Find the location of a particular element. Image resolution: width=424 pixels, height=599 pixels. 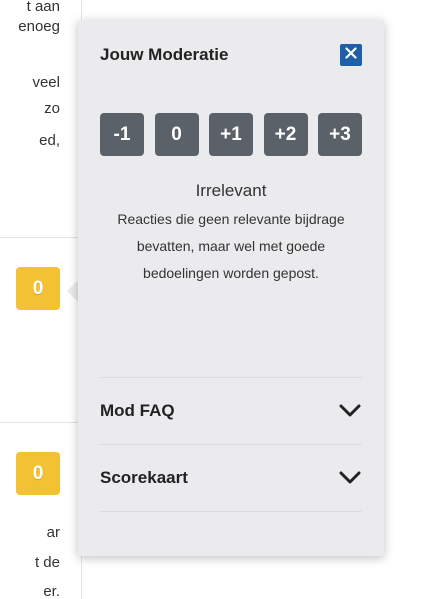

score-button-plus-2: +2 is located at coordinates (285, 134).